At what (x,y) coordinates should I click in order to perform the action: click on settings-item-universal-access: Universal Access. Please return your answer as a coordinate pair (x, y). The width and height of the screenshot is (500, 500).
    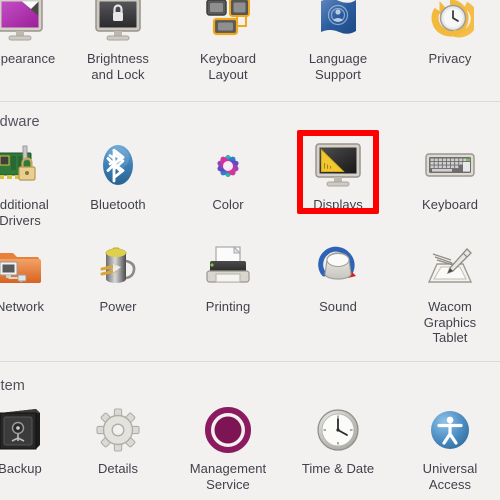
    Looking at the image, I should click on (449, 448).